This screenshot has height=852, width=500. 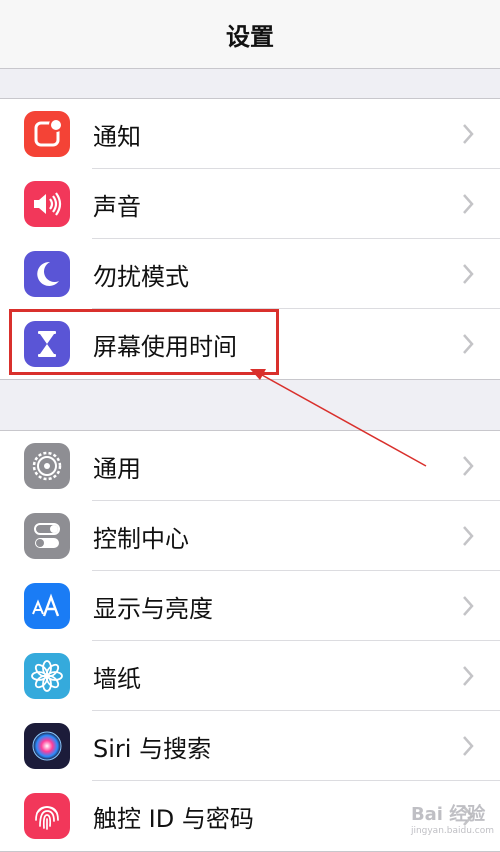 I want to click on watermark-logo: Bai 经验 jingyan.baidu.com, so click(x=452, y=820).